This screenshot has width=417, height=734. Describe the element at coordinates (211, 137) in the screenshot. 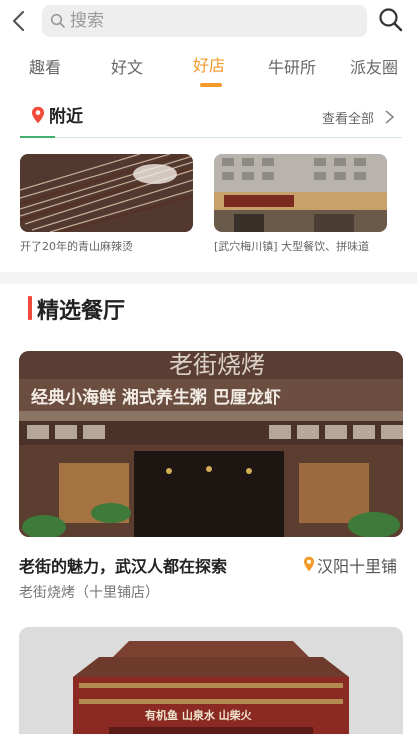

I see `nearby-divider` at that location.